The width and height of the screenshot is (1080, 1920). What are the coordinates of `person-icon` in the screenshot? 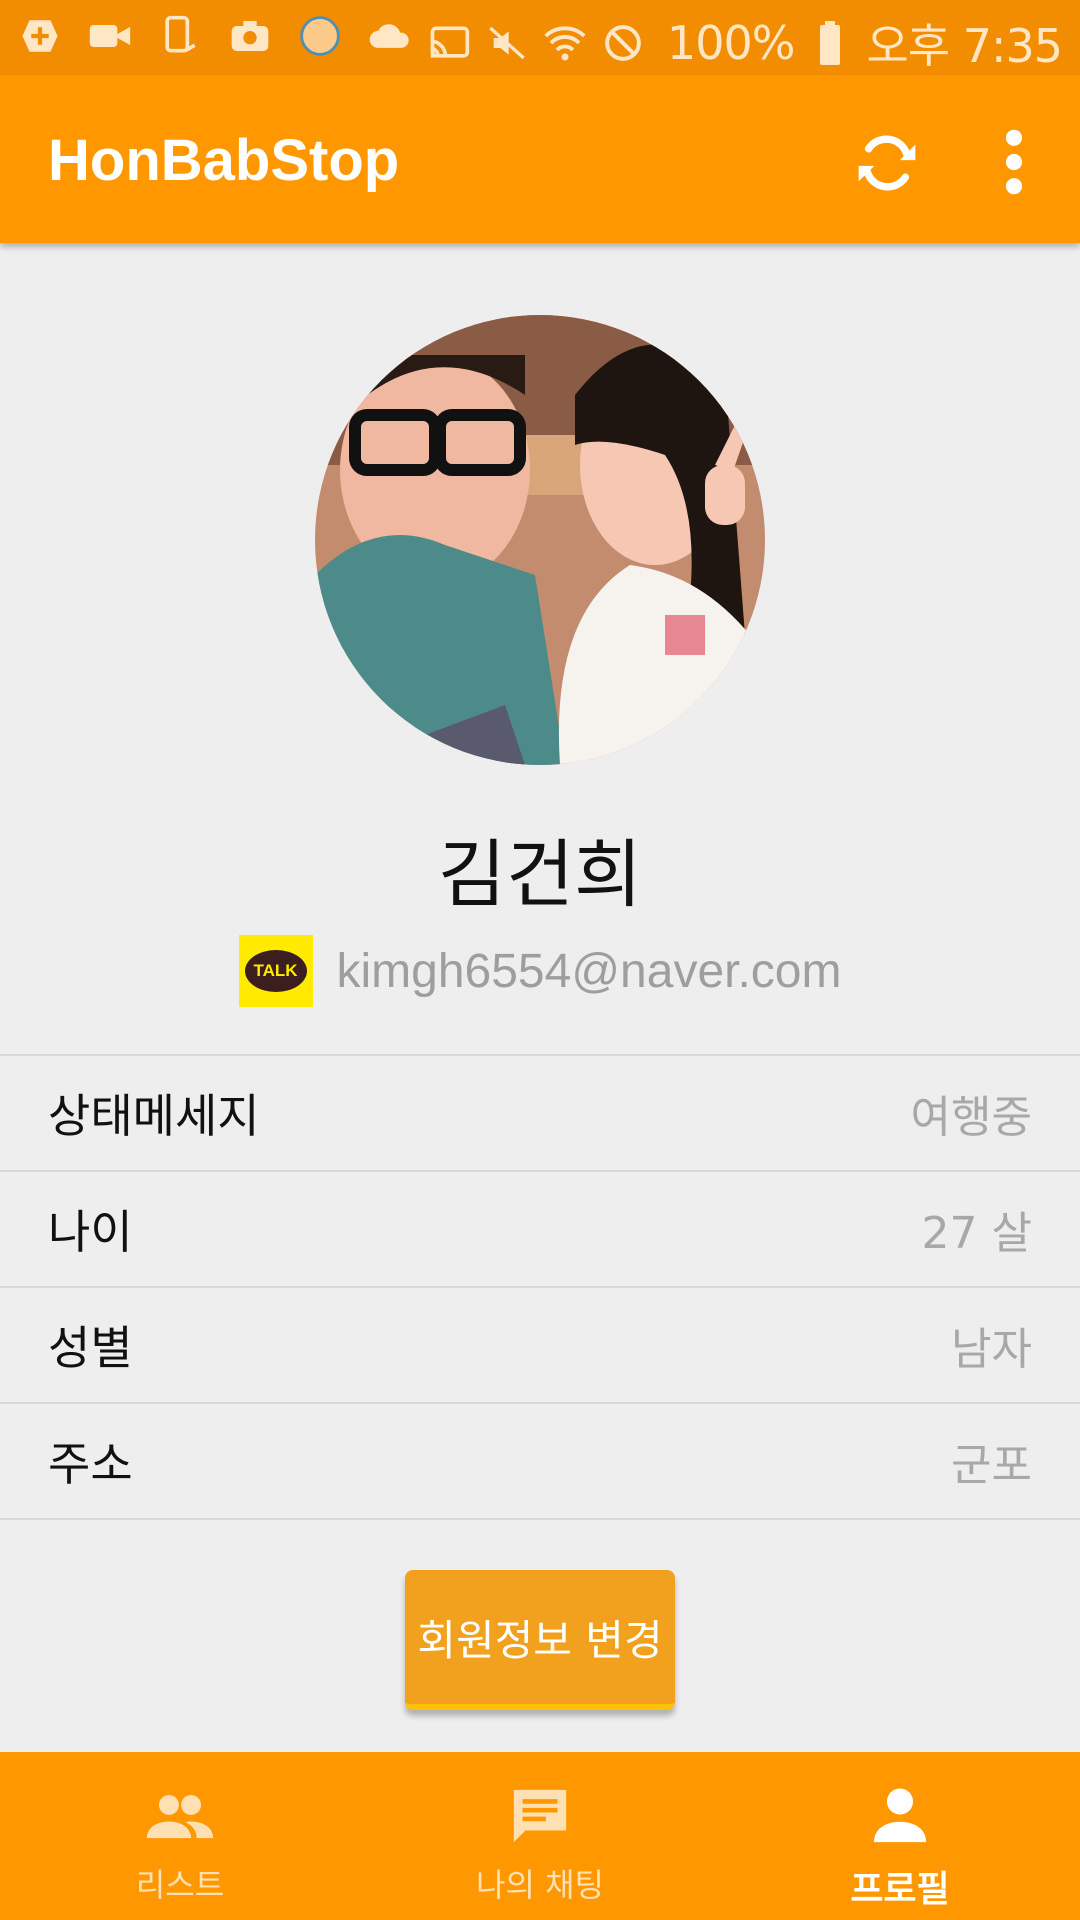 It's located at (900, 1816).